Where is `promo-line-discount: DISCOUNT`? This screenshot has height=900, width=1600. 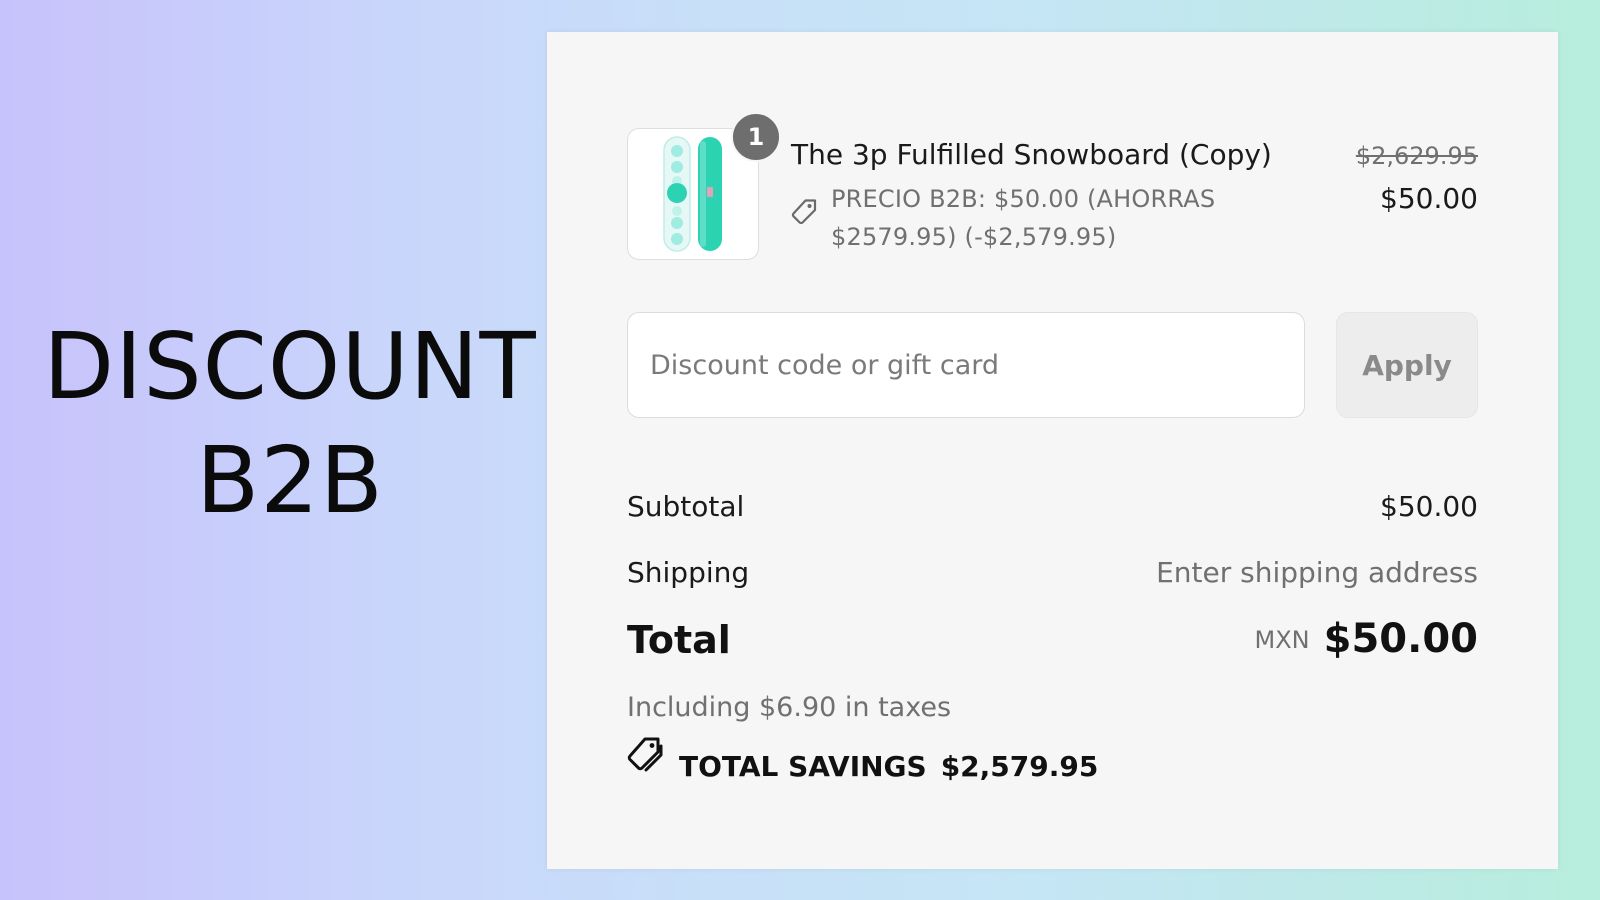
promo-line-discount: DISCOUNT is located at coordinates (290, 366).